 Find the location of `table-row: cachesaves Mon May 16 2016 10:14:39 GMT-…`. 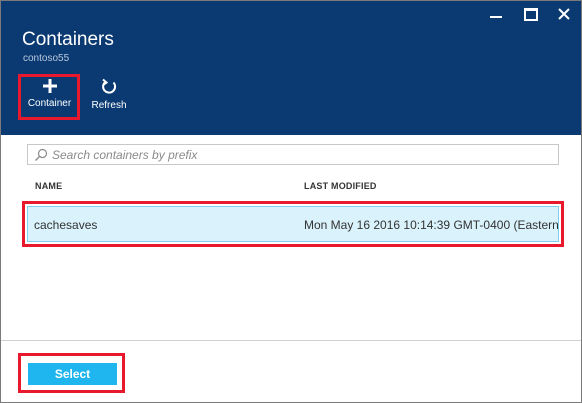

table-row: cachesaves Mon May 16 2016 10:14:39 GMT-… is located at coordinates (293, 224).